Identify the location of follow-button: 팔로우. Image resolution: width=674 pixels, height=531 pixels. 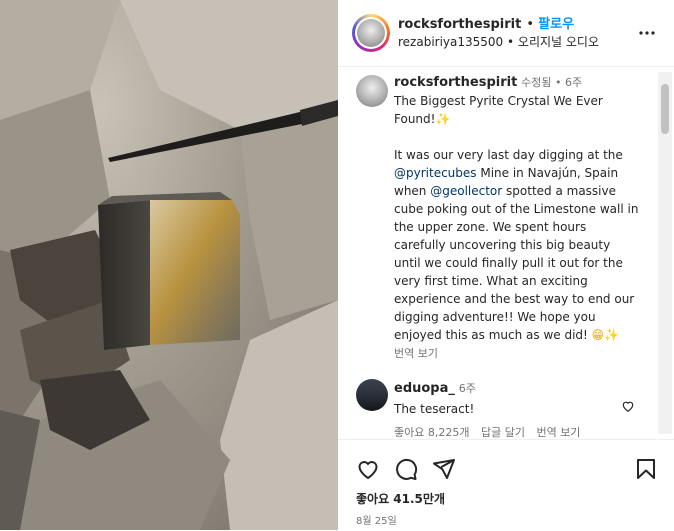
(556, 24).